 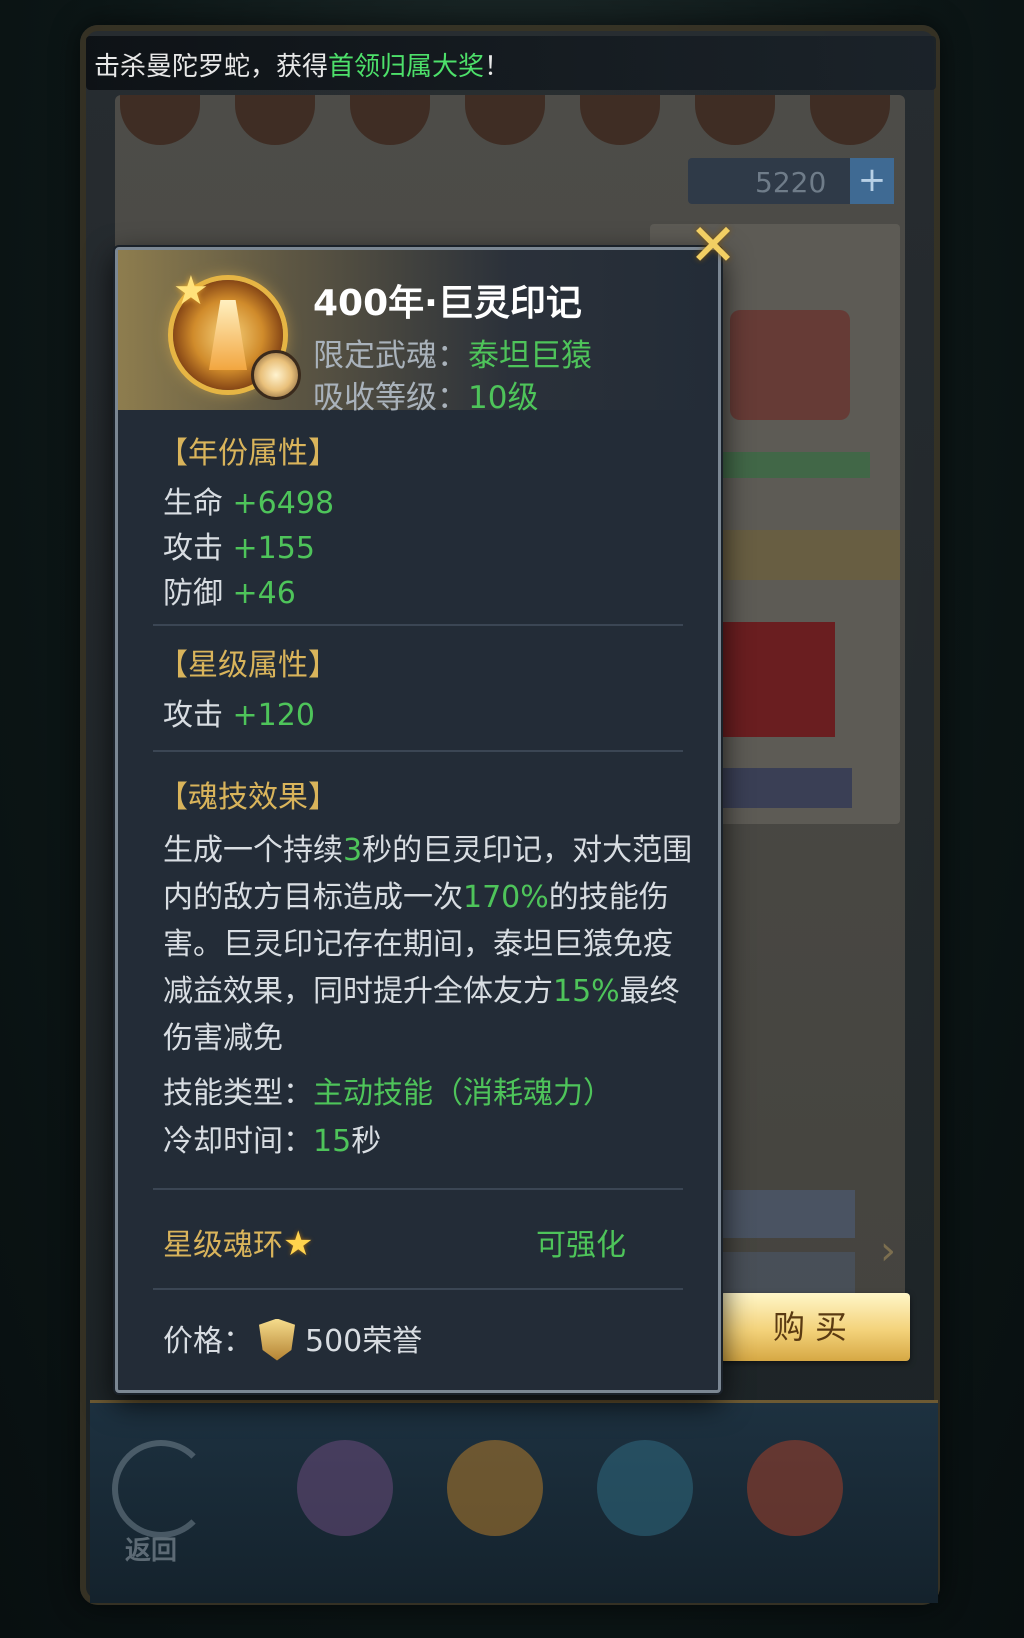 What do you see at coordinates (390, 356) in the screenshot?
I see `spirit-label: 限定武魂：` at bounding box center [390, 356].